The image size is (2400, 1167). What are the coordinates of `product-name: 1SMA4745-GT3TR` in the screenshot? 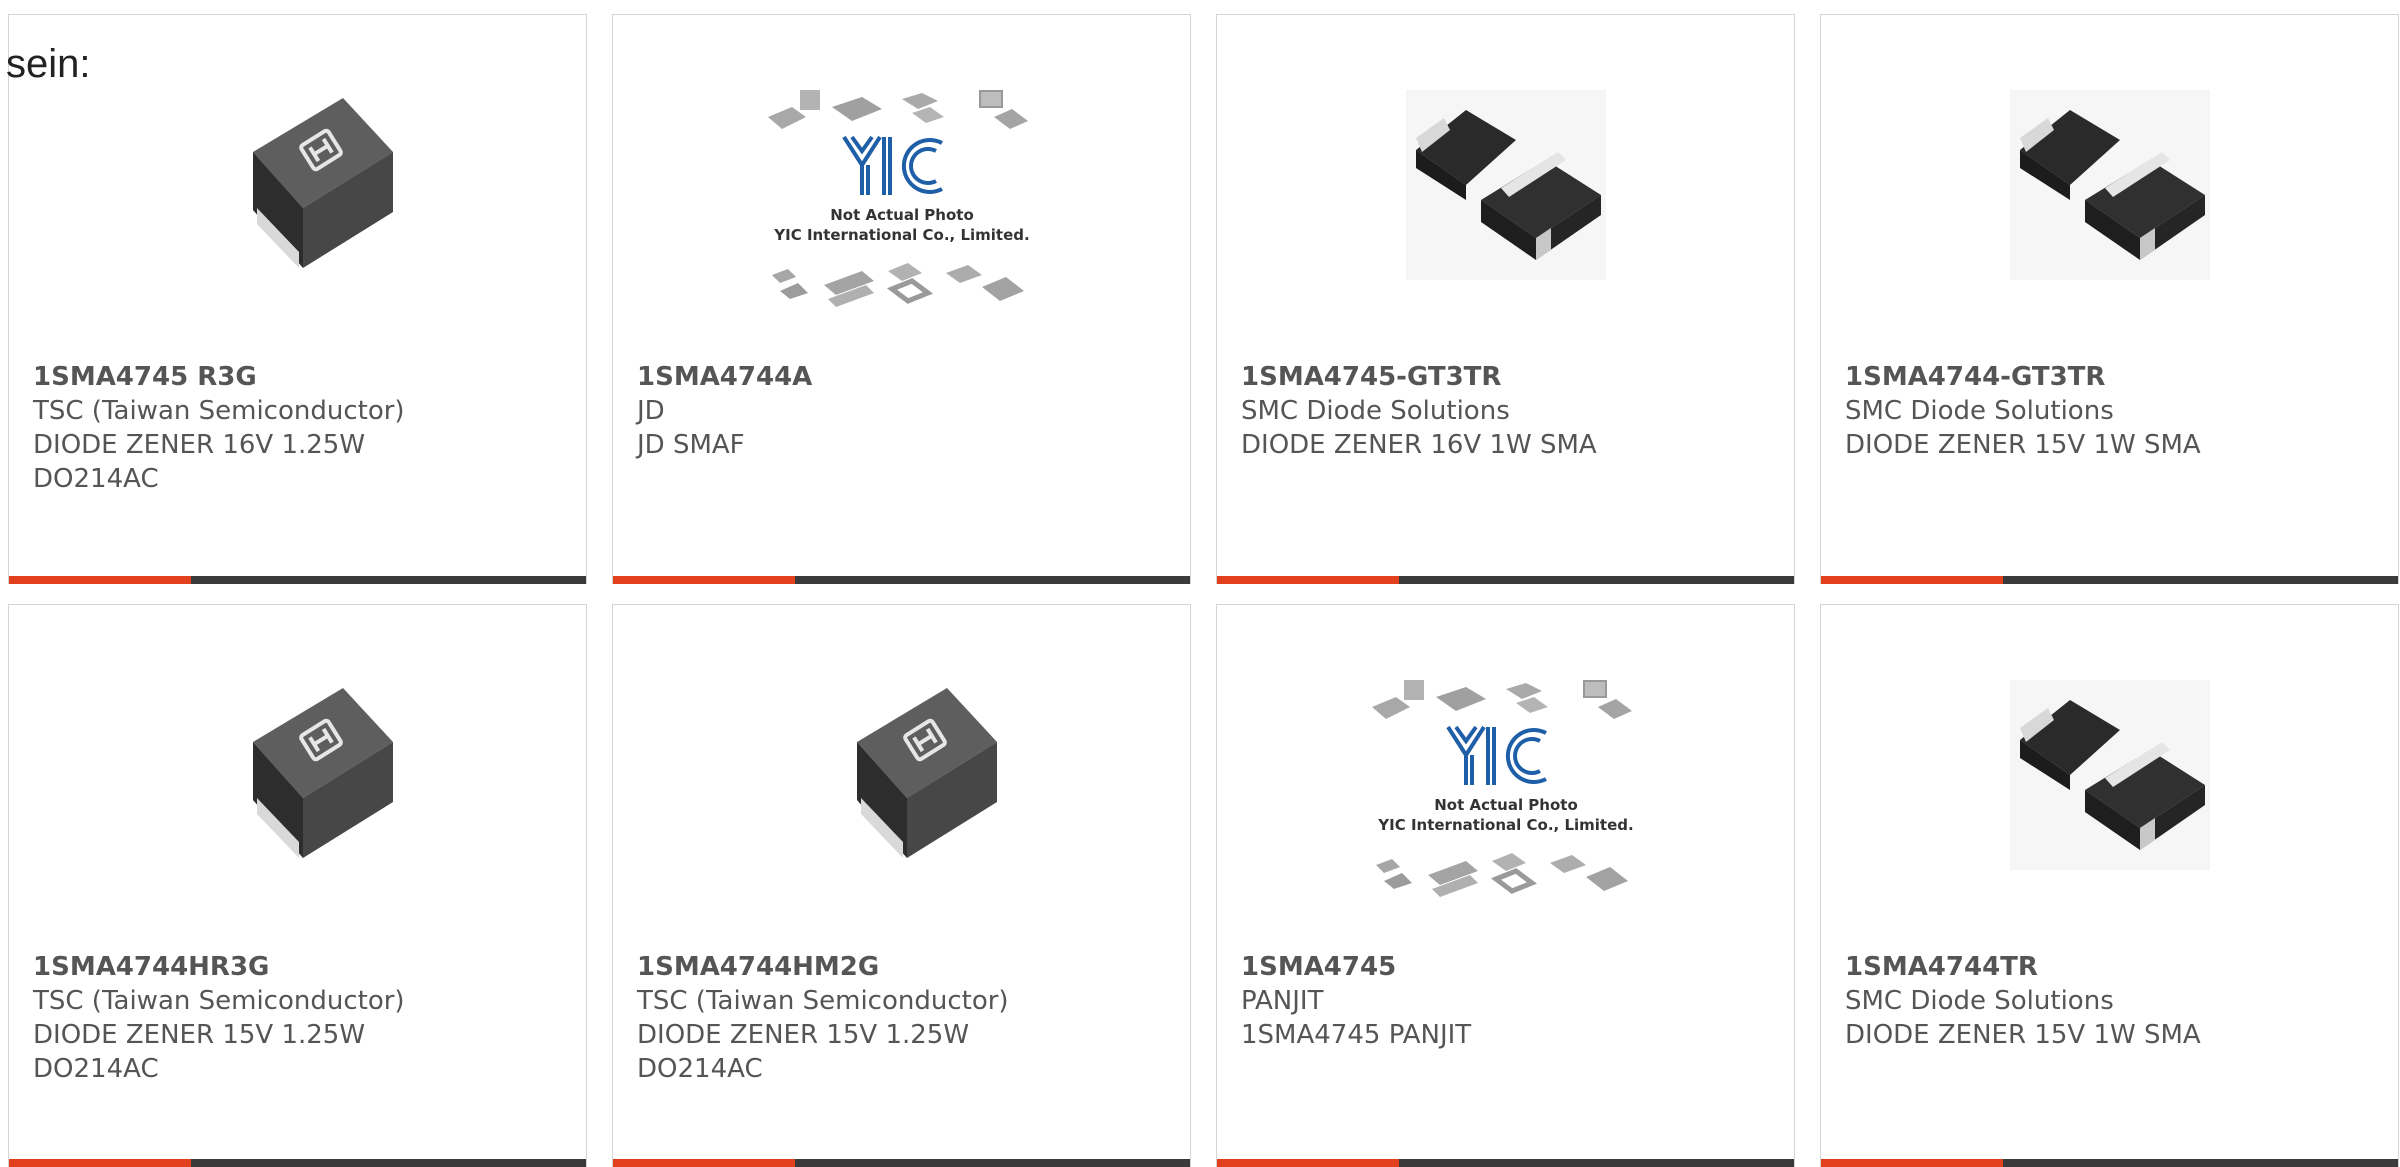 It's located at (1511, 377).